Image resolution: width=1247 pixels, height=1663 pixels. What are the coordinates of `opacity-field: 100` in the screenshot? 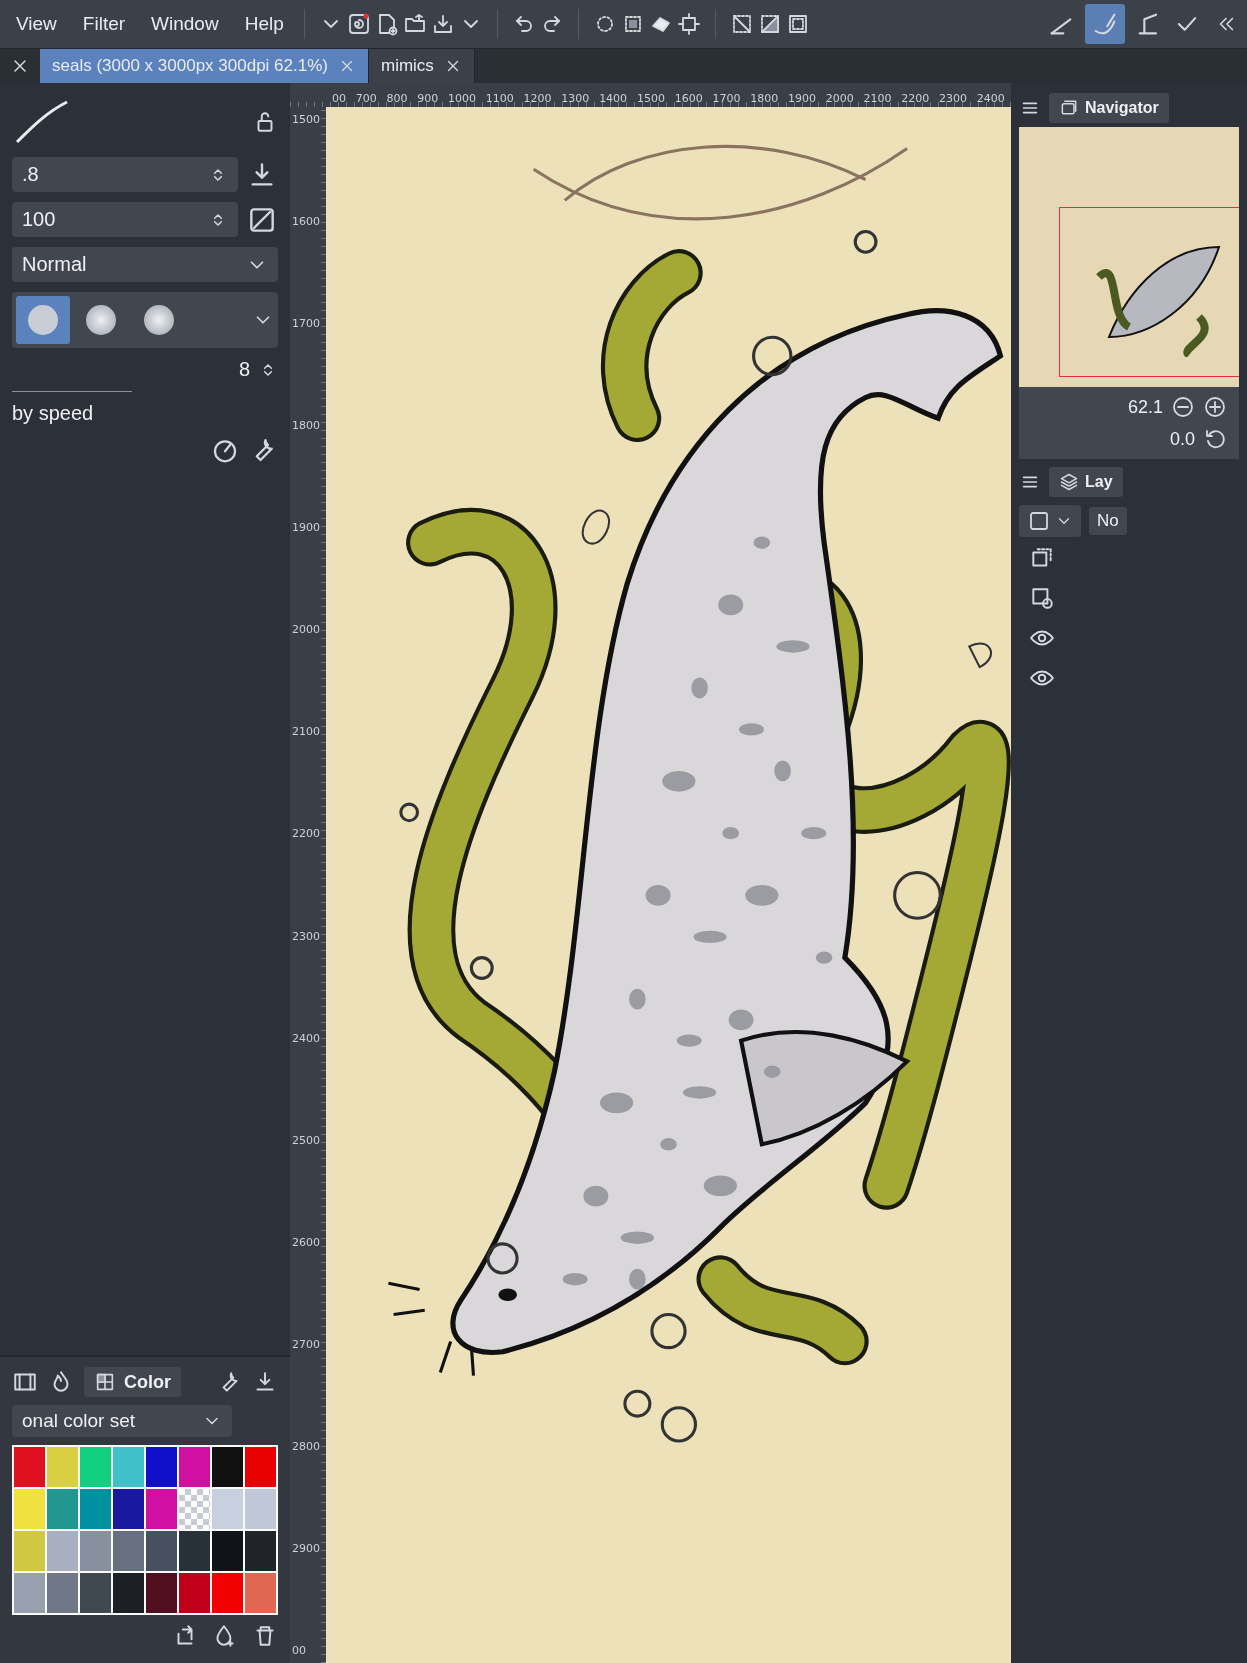 It's located at (125, 219).